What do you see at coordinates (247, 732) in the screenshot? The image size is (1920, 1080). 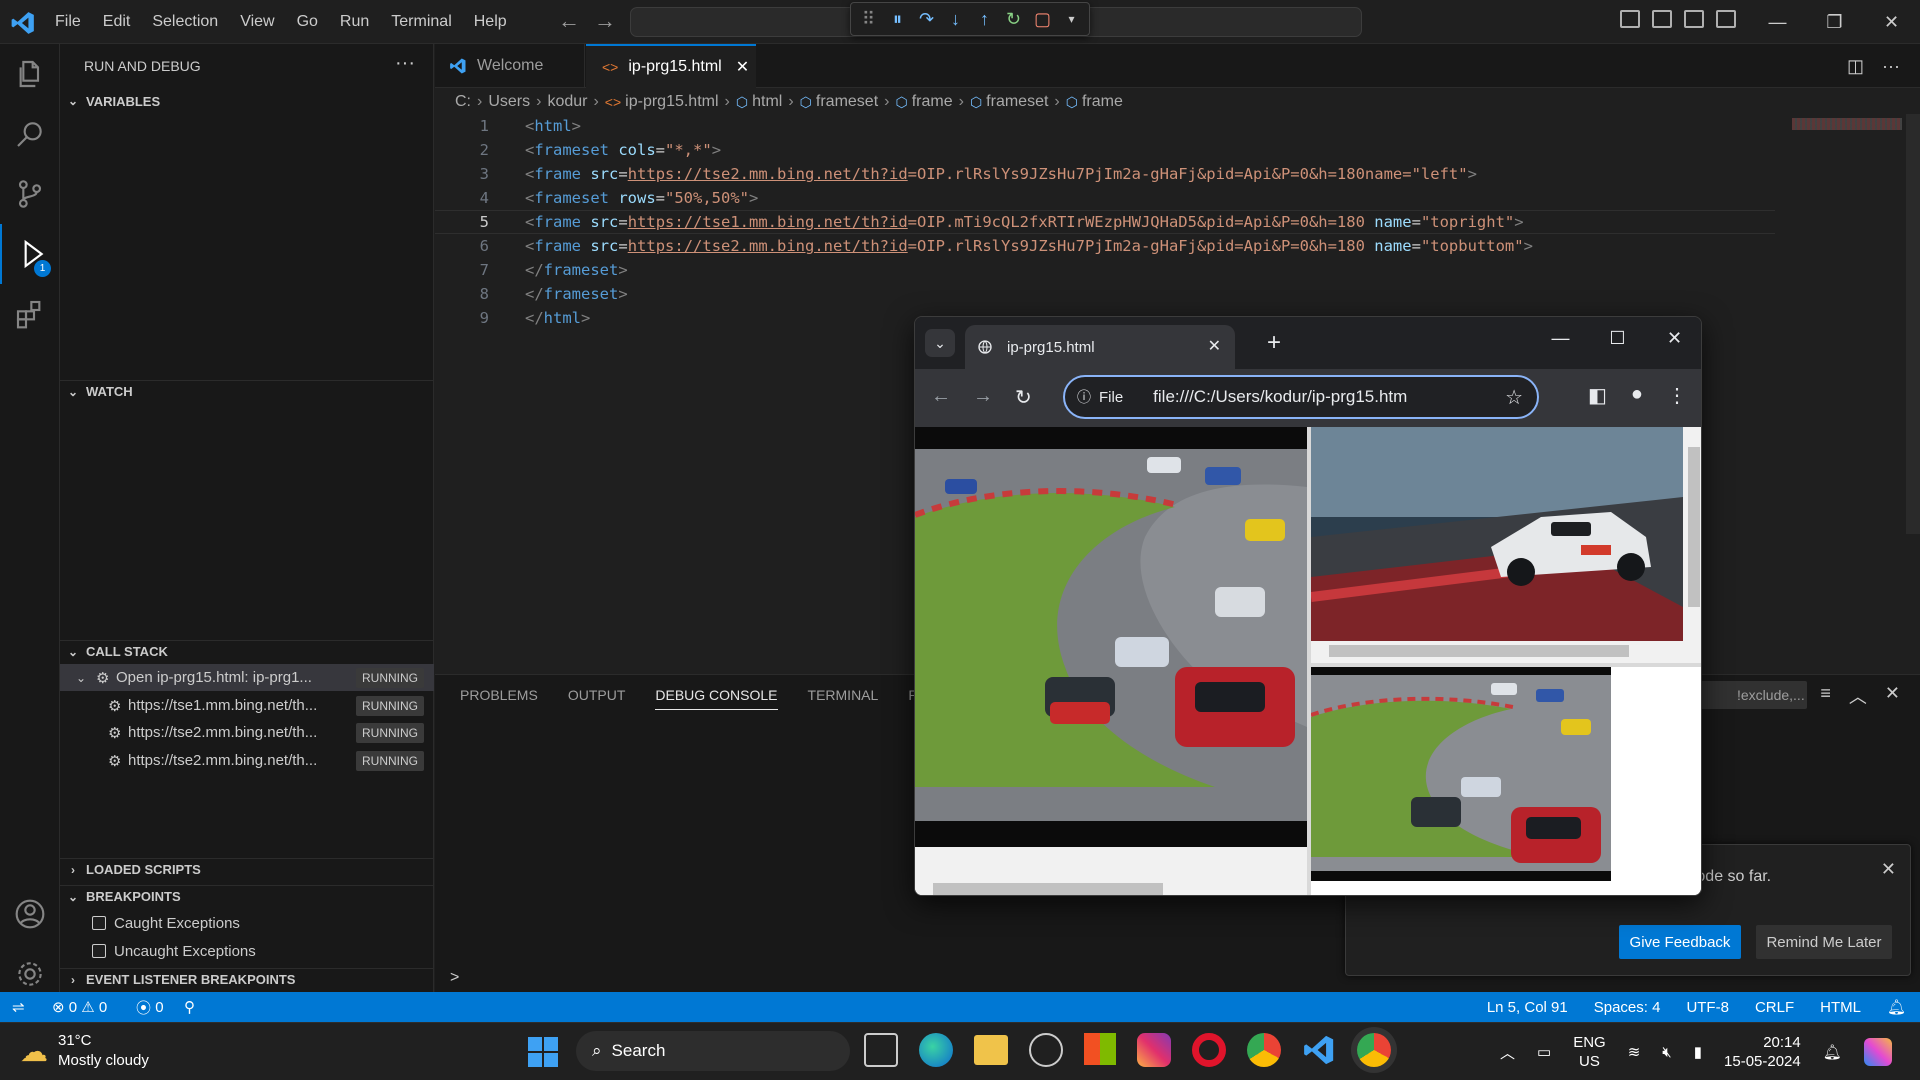 I see `call-stack-item: ⚙ https://tse2.mm.bing.net/th... RUNNING` at bounding box center [247, 732].